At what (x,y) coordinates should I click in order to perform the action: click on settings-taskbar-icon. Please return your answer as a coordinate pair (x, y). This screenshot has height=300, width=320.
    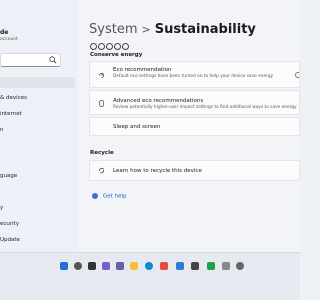
    Looking at the image, I should click on (226, 266).